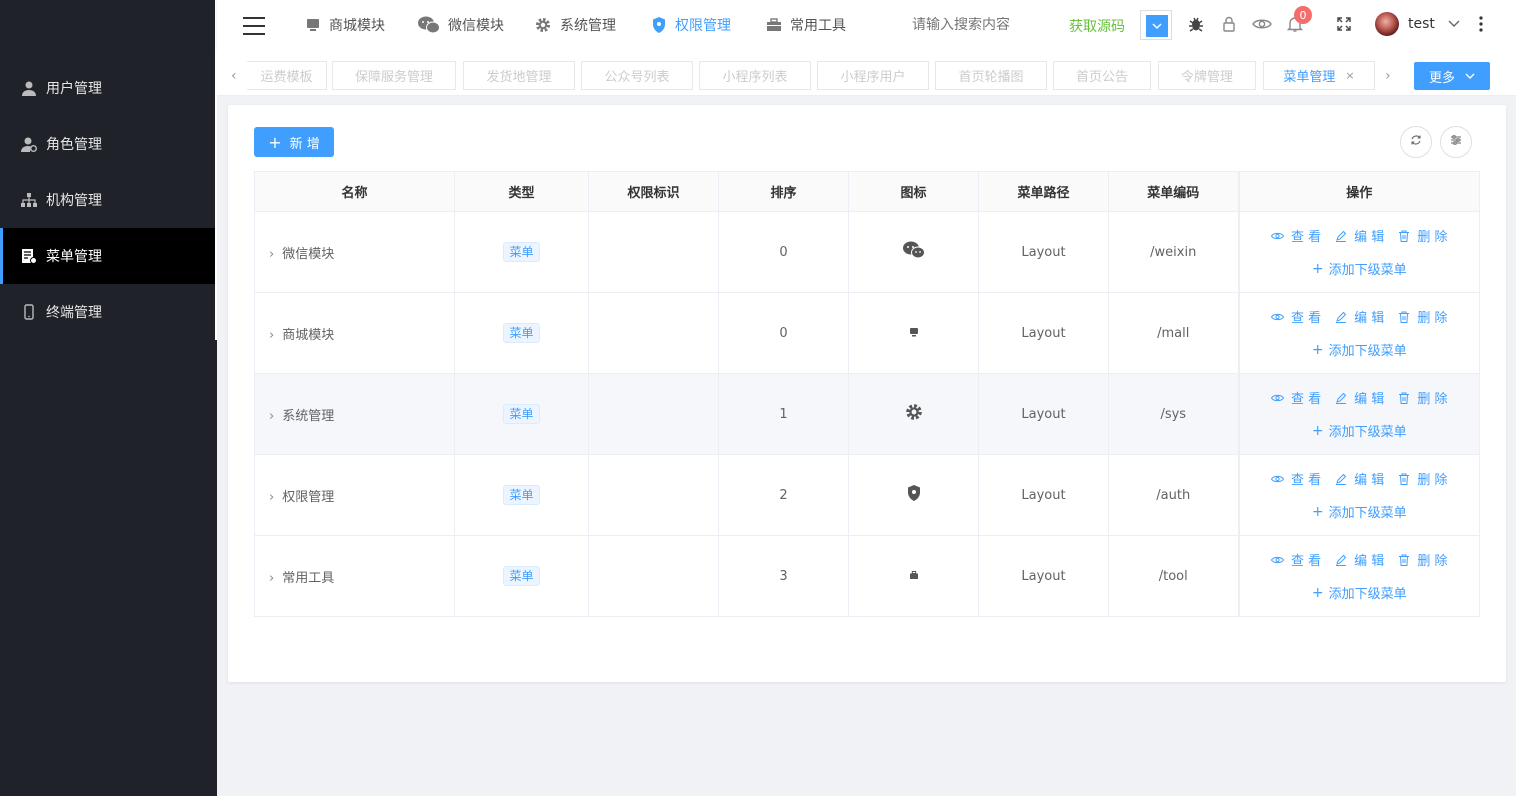 This screenshot has height=796, width=1516. I want to click on sidebar-item-org: 机构管理, so click(108, 200).